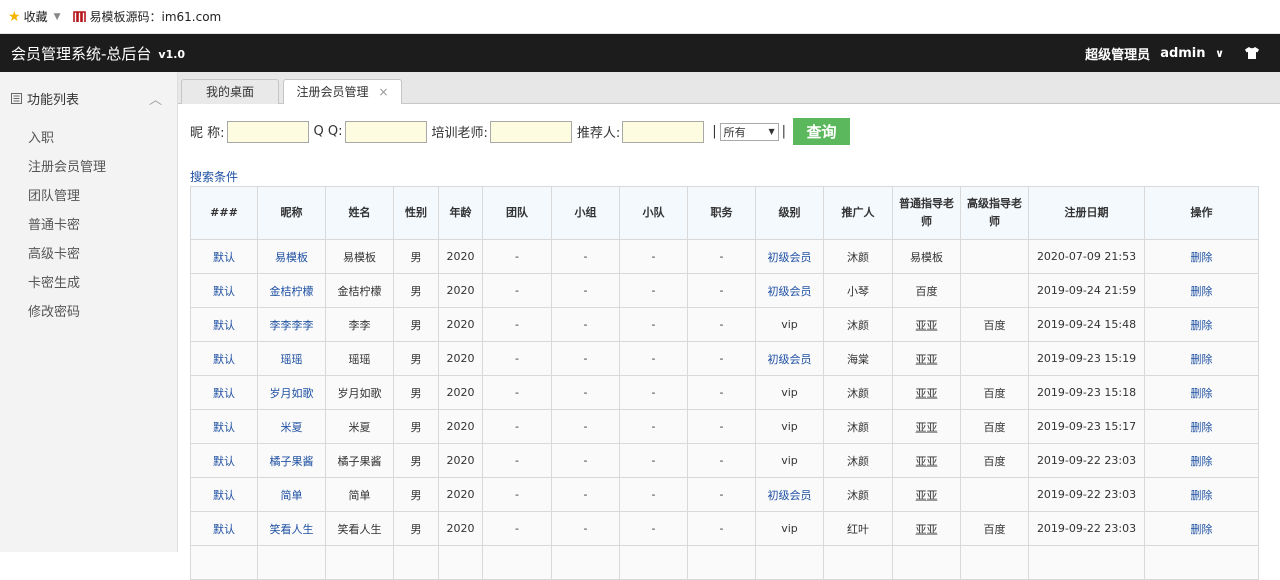 The image size is (1280, 580). Describe the element at coordinates (359, 291) in the screenshot. I see `cell-name-text: 金桔柠檬` at that location.